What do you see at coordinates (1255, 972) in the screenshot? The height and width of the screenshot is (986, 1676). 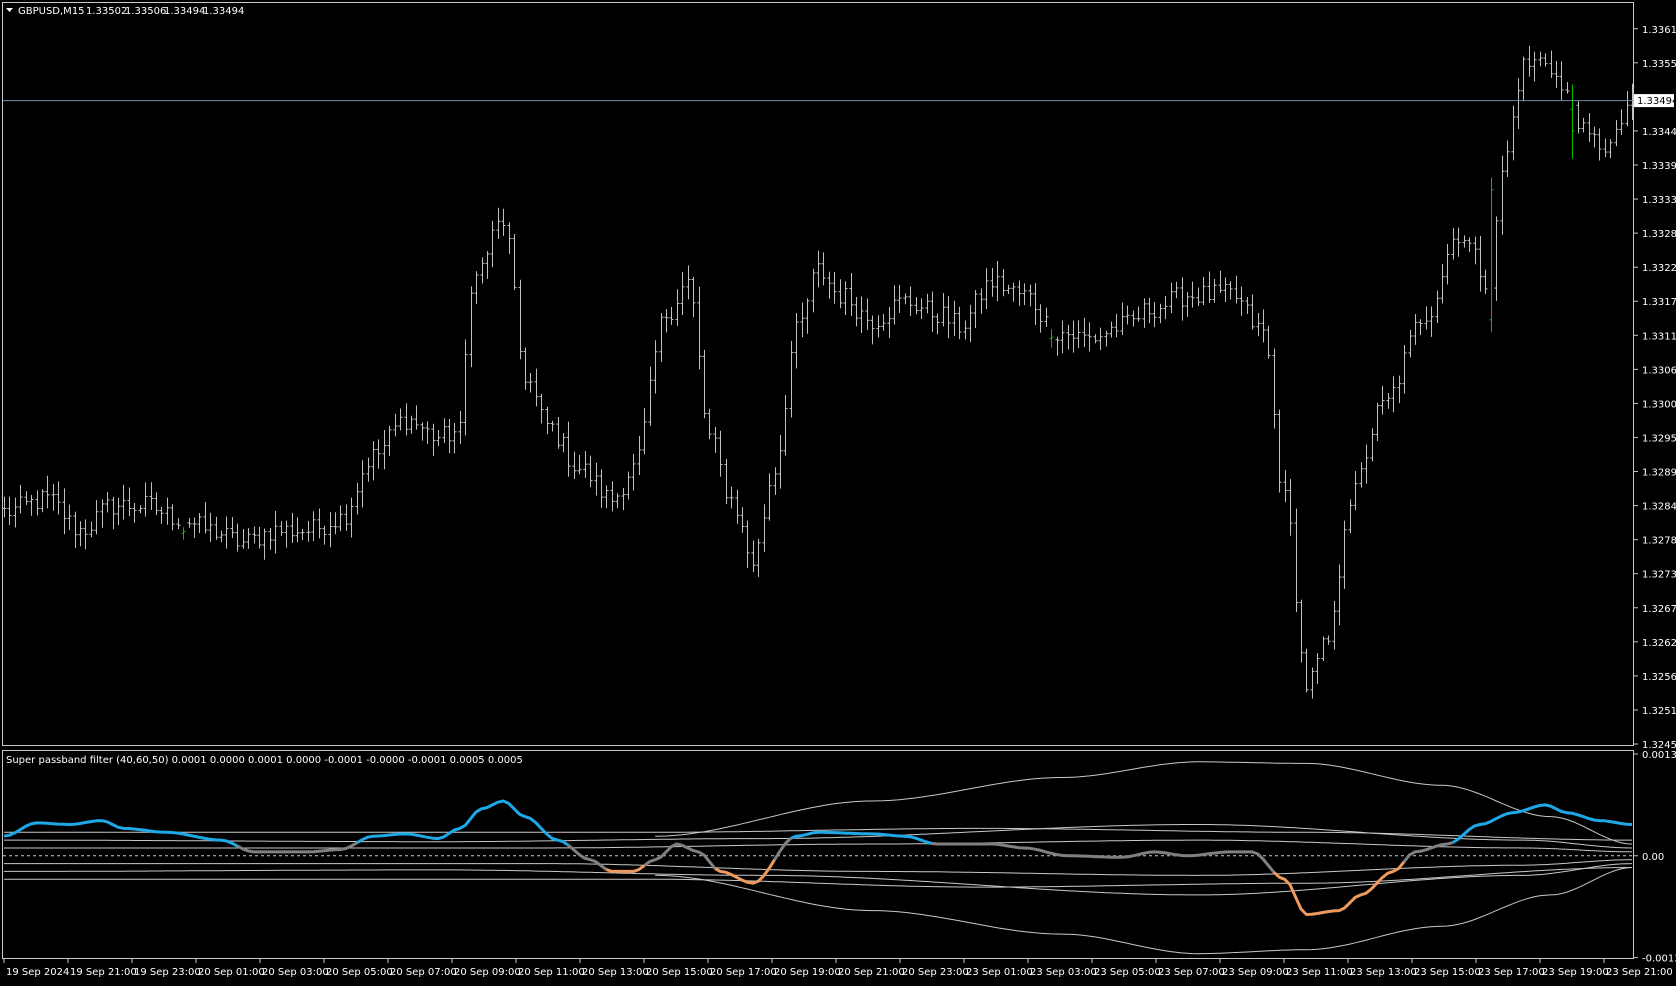 I see `time-axis-label: 23 Sep 09:00` at bounding box center [1255, 972].